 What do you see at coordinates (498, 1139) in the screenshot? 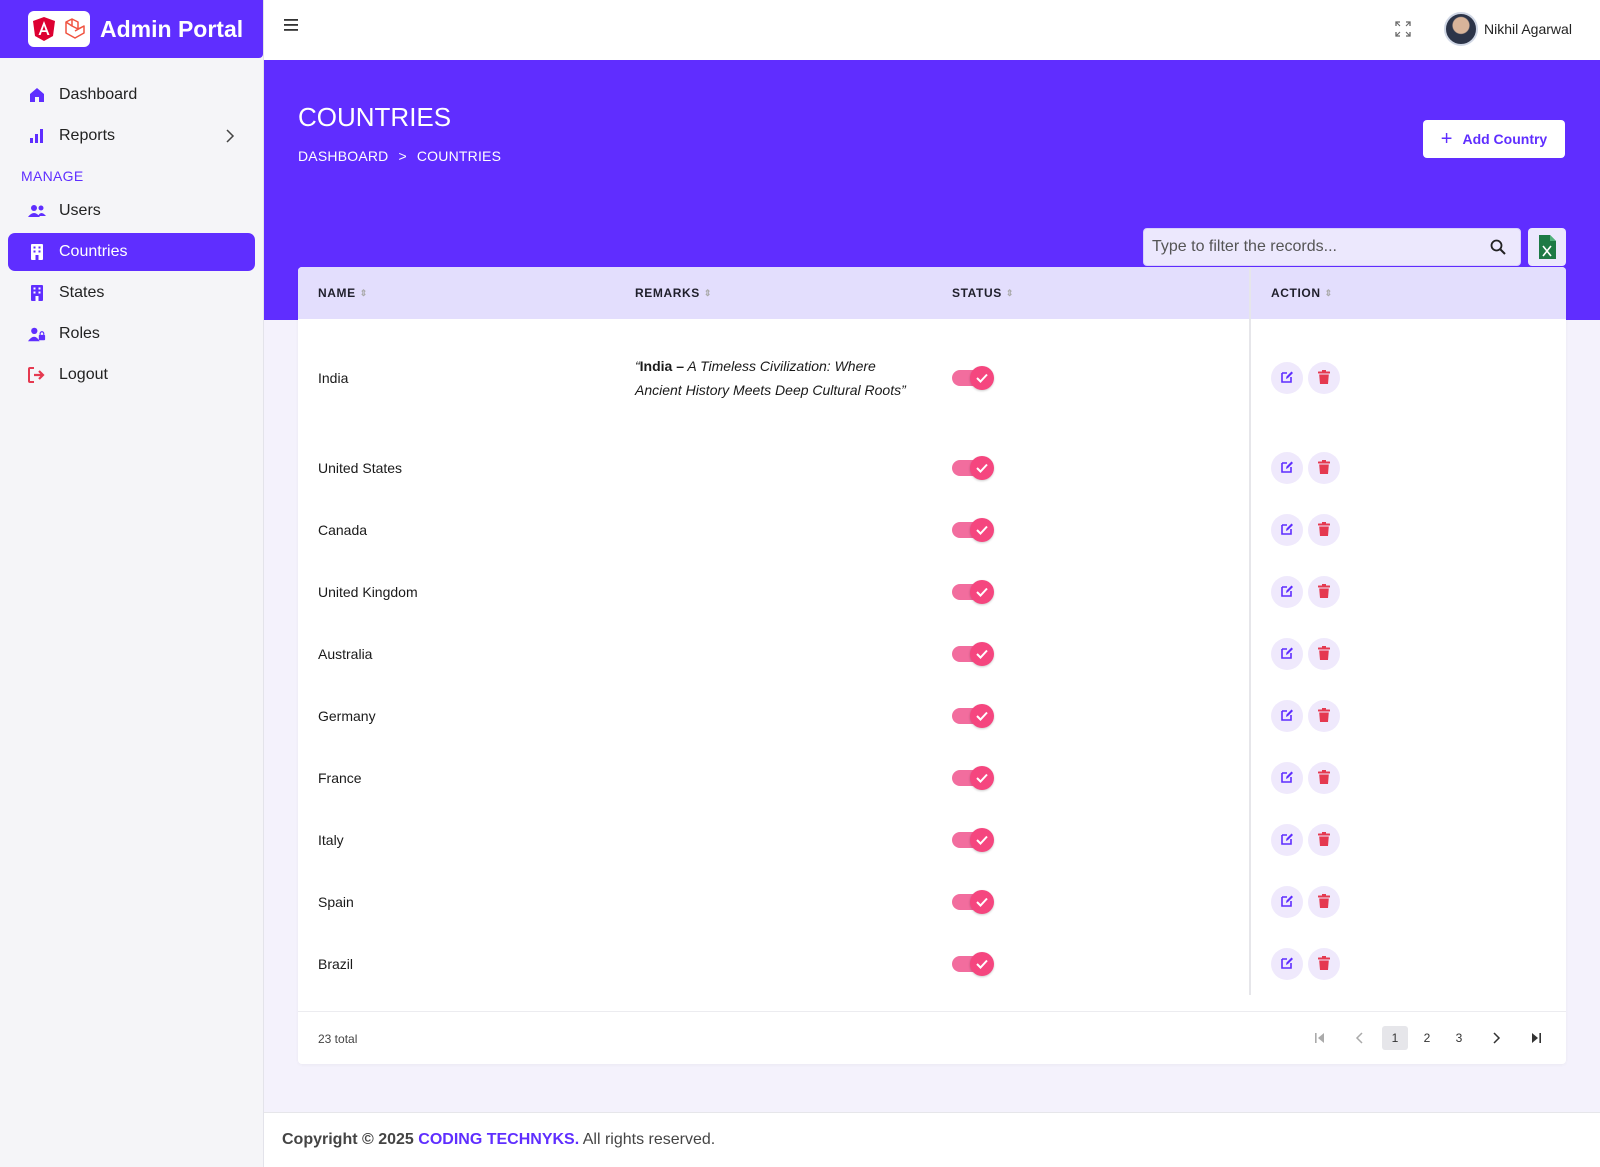
I see `company-link: CODING TECHNYKS.` at bounding box center [498, 1139].